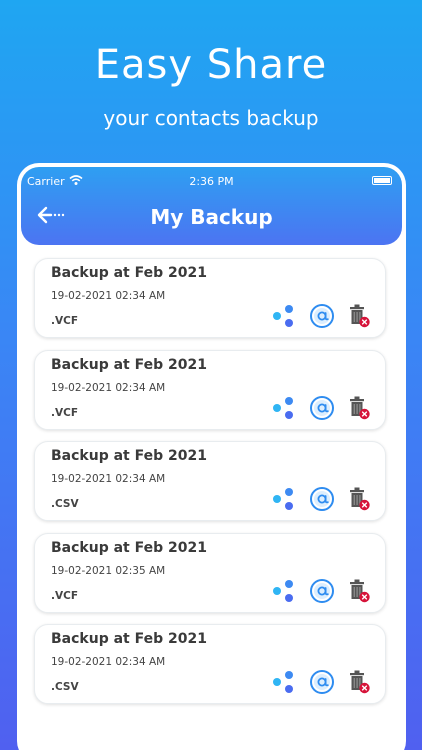 The height and width of the screenshot is (750, 422). I want to click on status-bar: Carrier 2:36 PM, so click(211, 182).